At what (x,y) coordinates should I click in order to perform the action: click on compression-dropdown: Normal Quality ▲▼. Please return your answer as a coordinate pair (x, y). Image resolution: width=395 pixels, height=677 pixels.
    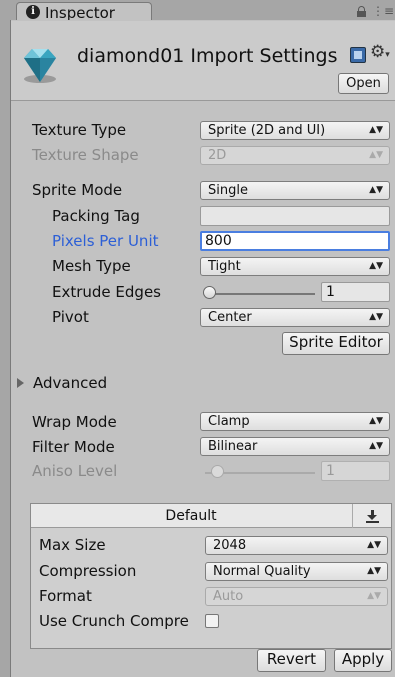
    Looking at the image, I should click on (296, 571).